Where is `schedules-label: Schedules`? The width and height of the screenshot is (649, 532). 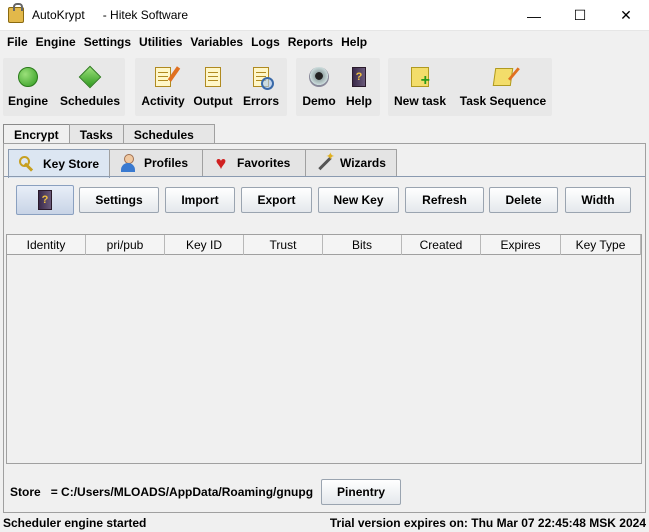
schedules-label: Schedules is located at coordinates (90, 101).